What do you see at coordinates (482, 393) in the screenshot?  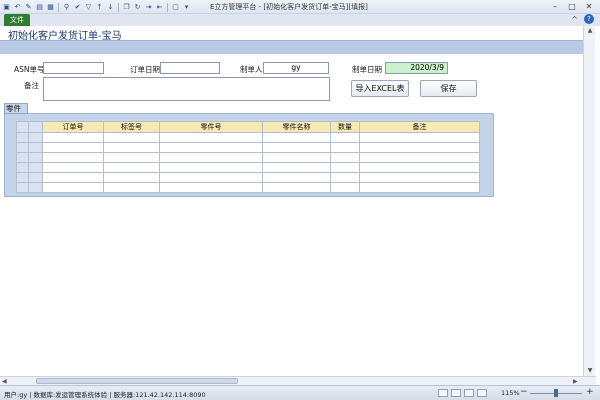 I see `design-view-icon` at bounding box center [482, 393].